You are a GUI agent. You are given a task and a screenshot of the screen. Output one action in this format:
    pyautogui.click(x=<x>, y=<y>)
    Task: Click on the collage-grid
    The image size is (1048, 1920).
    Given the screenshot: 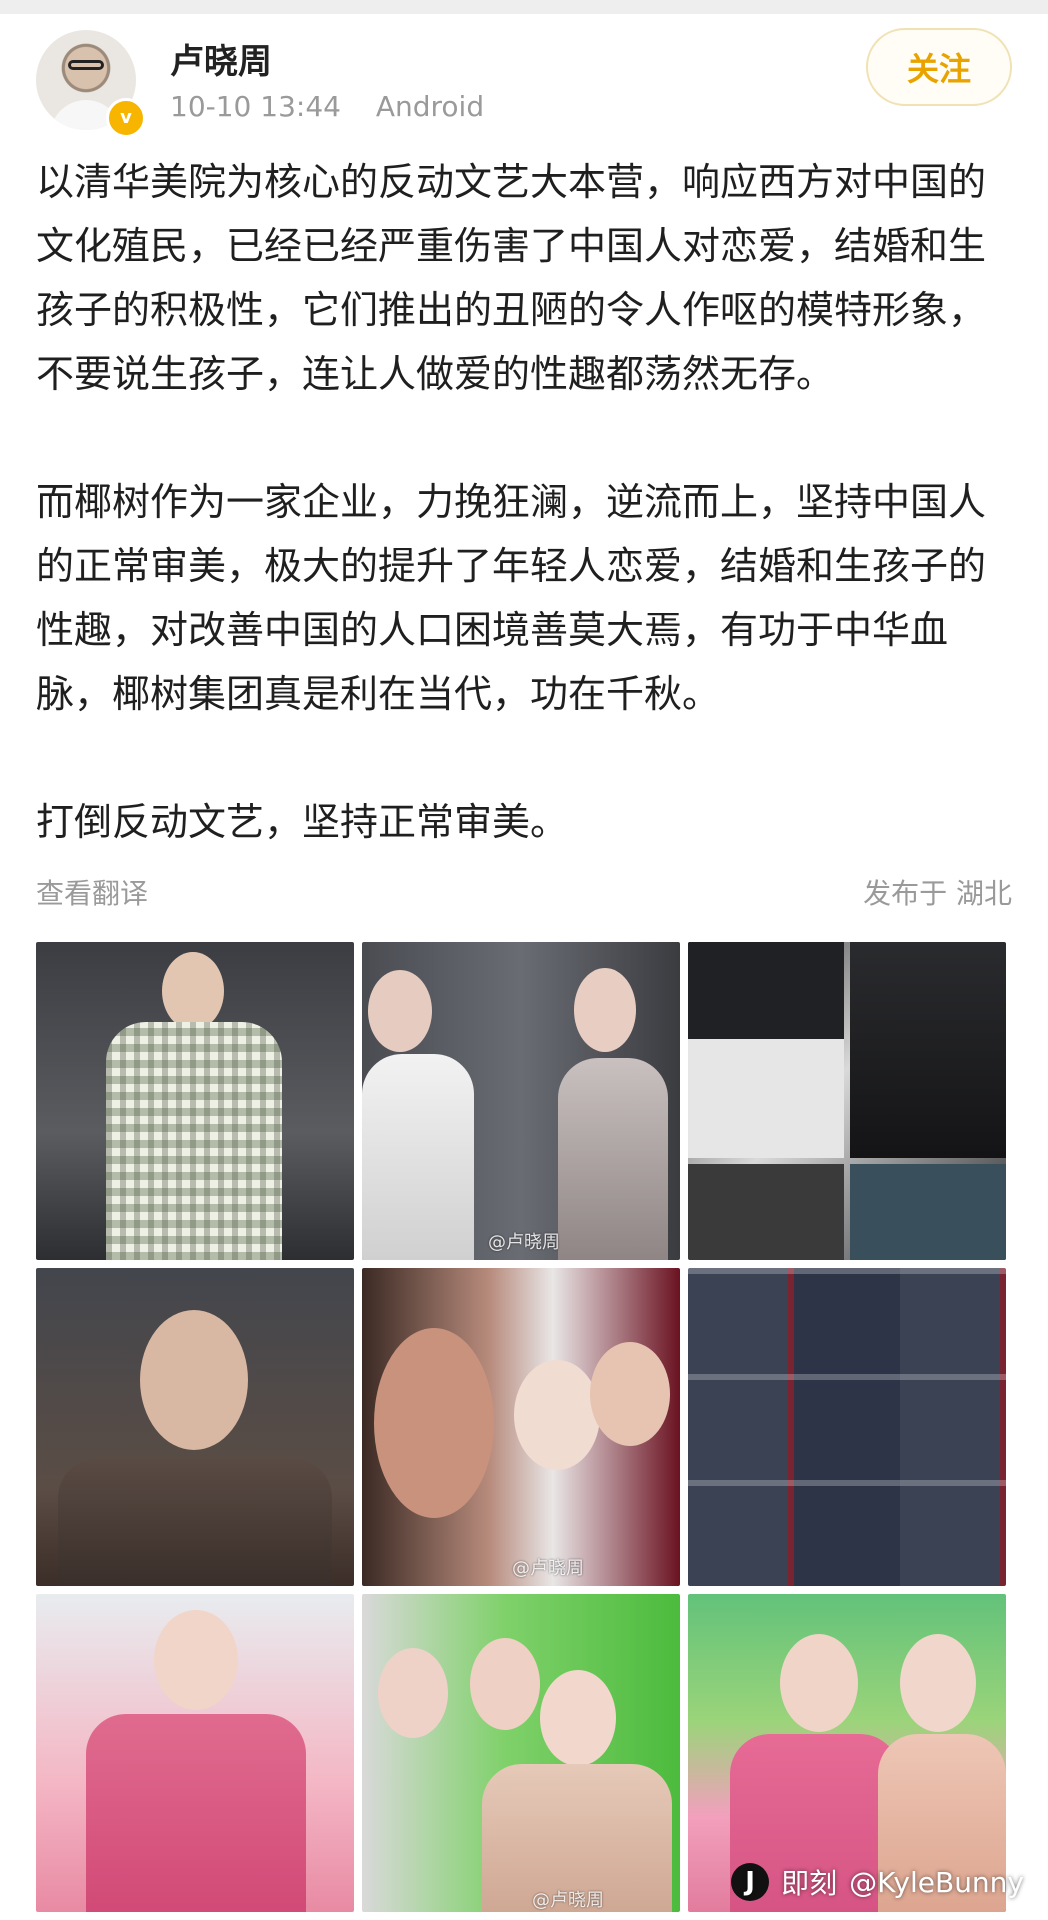 What is the action you would take?
    pyautogui.click(x=847, y=1427)
    